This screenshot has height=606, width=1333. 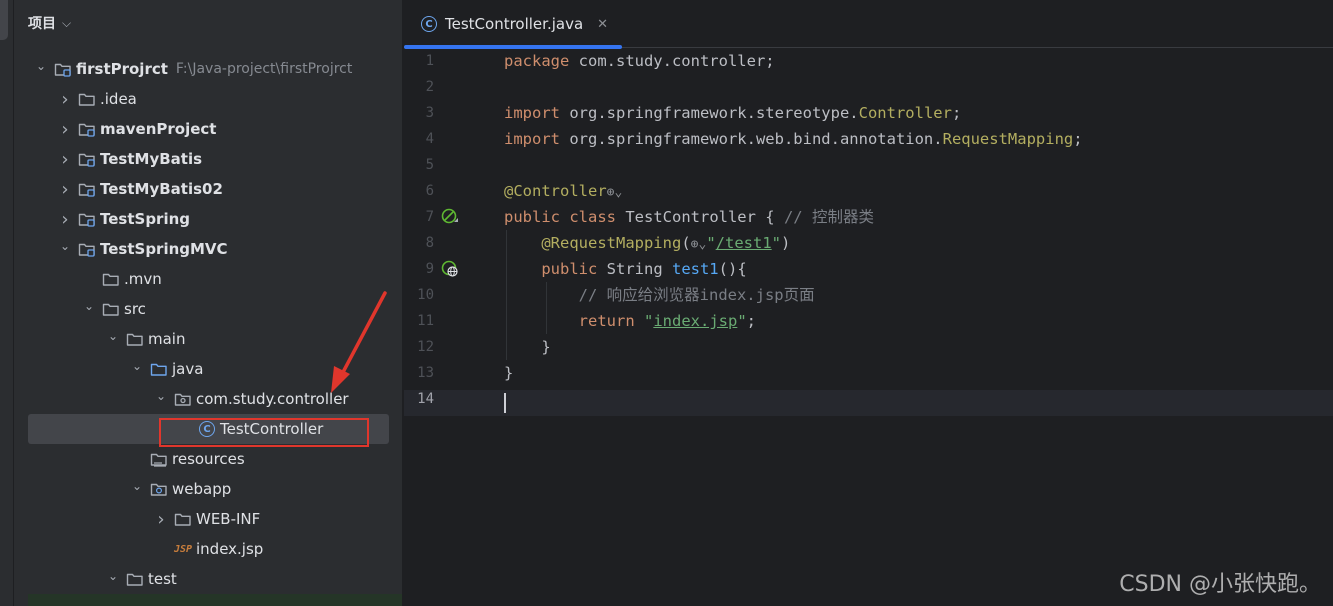 What do you see at coordinates (689, 217) in the screenshot?
I see `code-line: public class TestController { // 控制器类` at bounding box center [689, 217].